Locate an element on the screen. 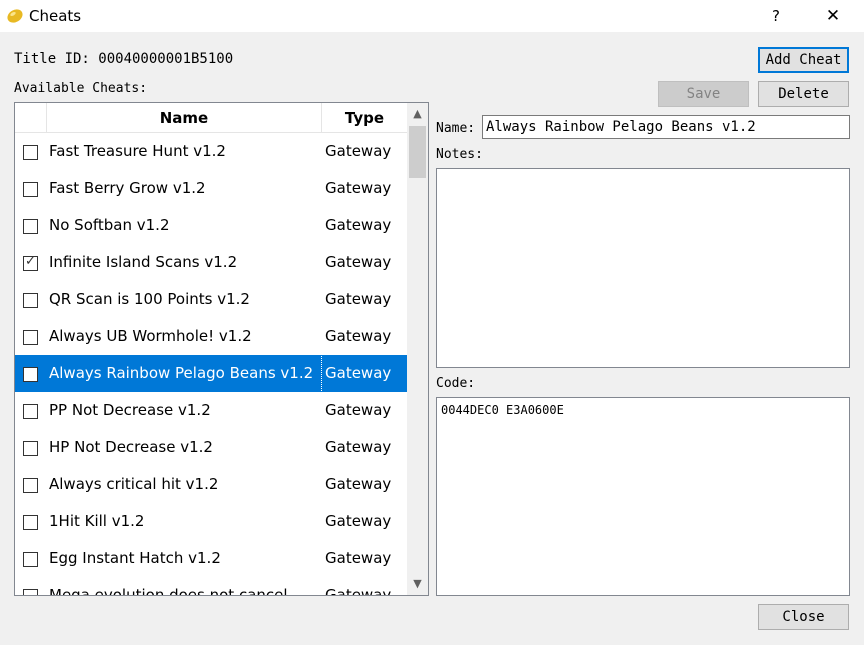 Image resolution: width=864 pixels, height=645 pixels. cheat-row: Mega evolution does not cancel Gateway is located at coordinates (211, 586).